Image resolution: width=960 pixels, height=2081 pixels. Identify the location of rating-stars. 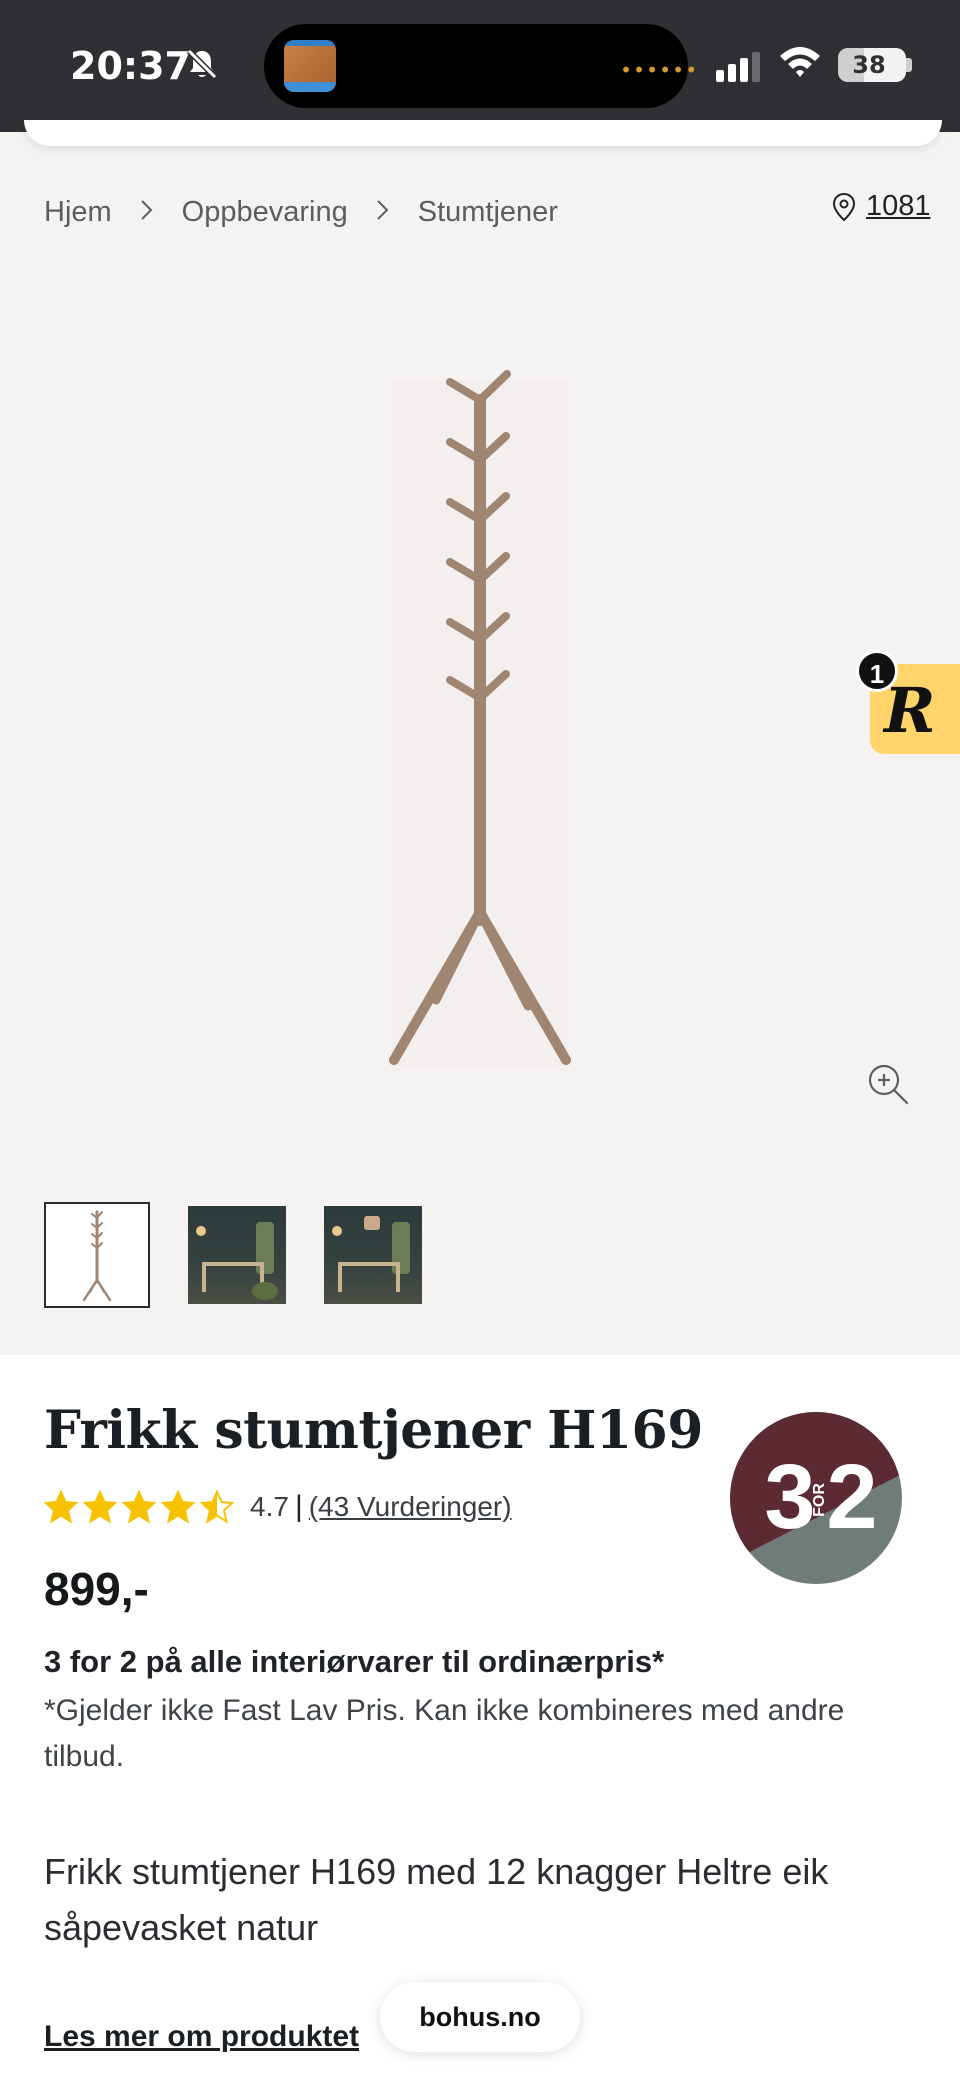
(139, 1507).